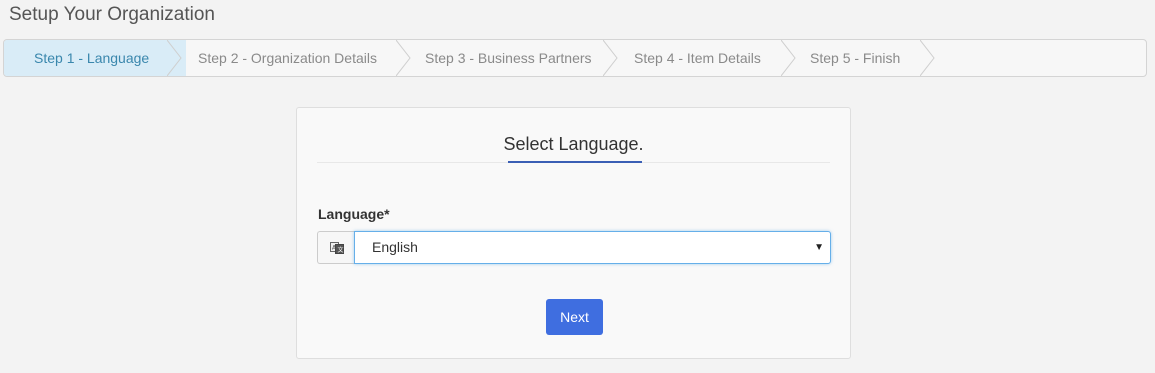 This screenshot has width=1155, height=373. Describe the element at coordinates (112, 14) in the screenshot. I see `page-title: Setup Your Organization` at that location.